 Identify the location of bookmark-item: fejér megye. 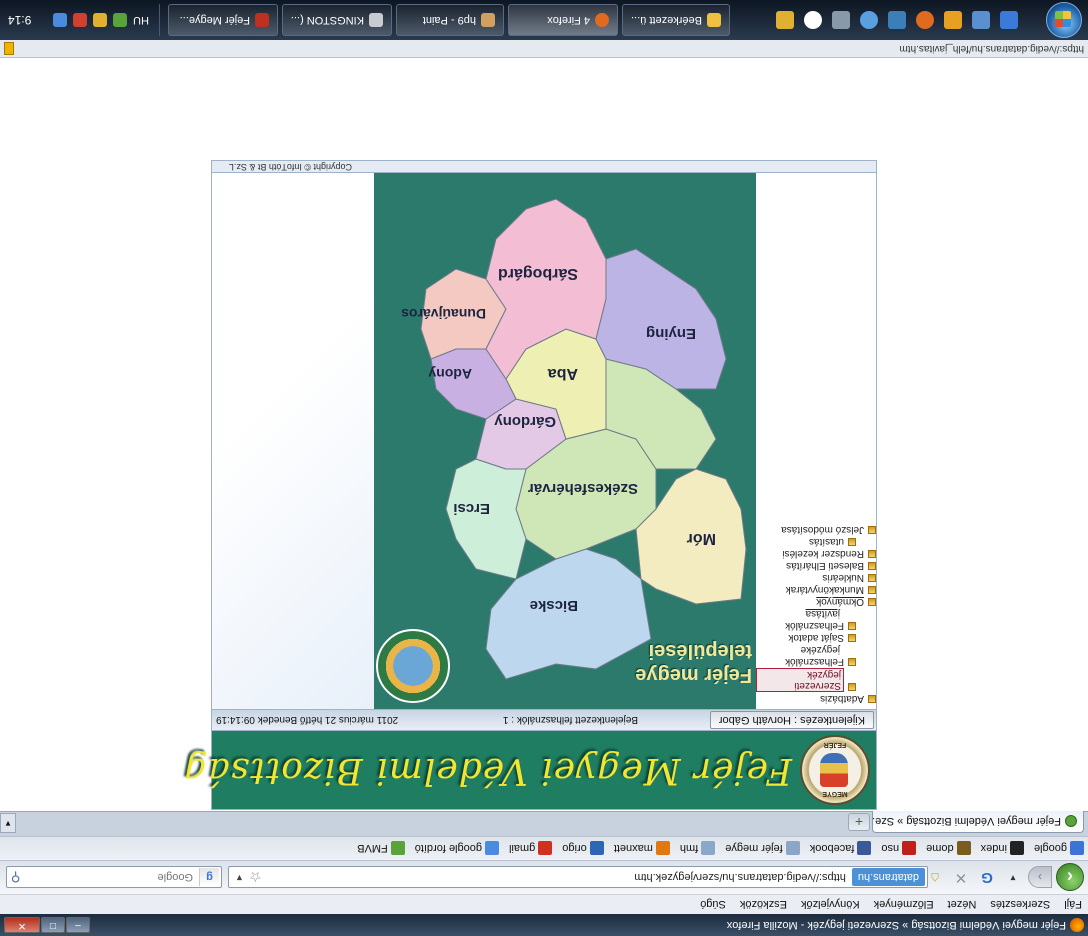
(762, 848).